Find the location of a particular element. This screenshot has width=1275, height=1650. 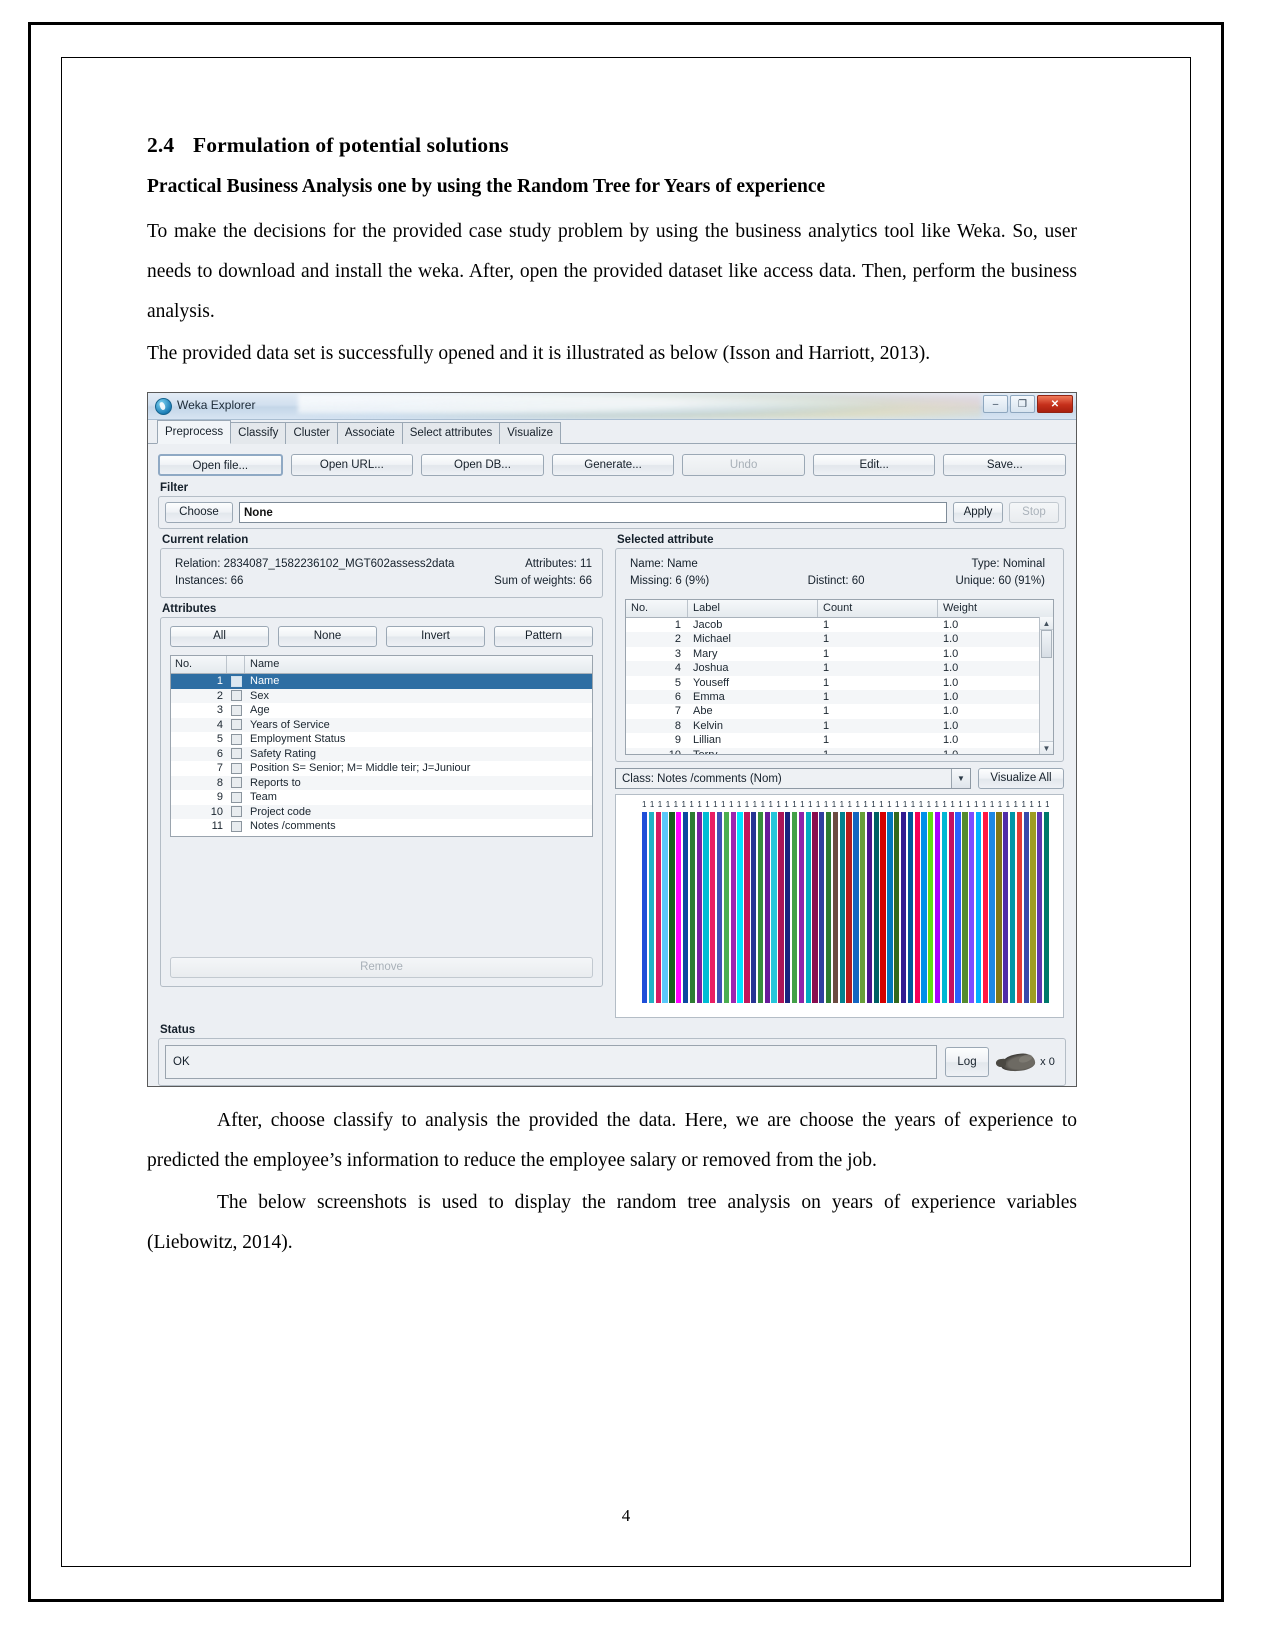

table-row: 1 Name is located at coordinates (381, 681).